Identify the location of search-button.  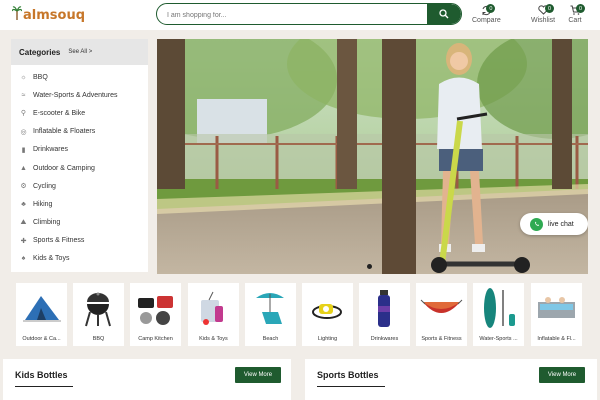
(444, 14).